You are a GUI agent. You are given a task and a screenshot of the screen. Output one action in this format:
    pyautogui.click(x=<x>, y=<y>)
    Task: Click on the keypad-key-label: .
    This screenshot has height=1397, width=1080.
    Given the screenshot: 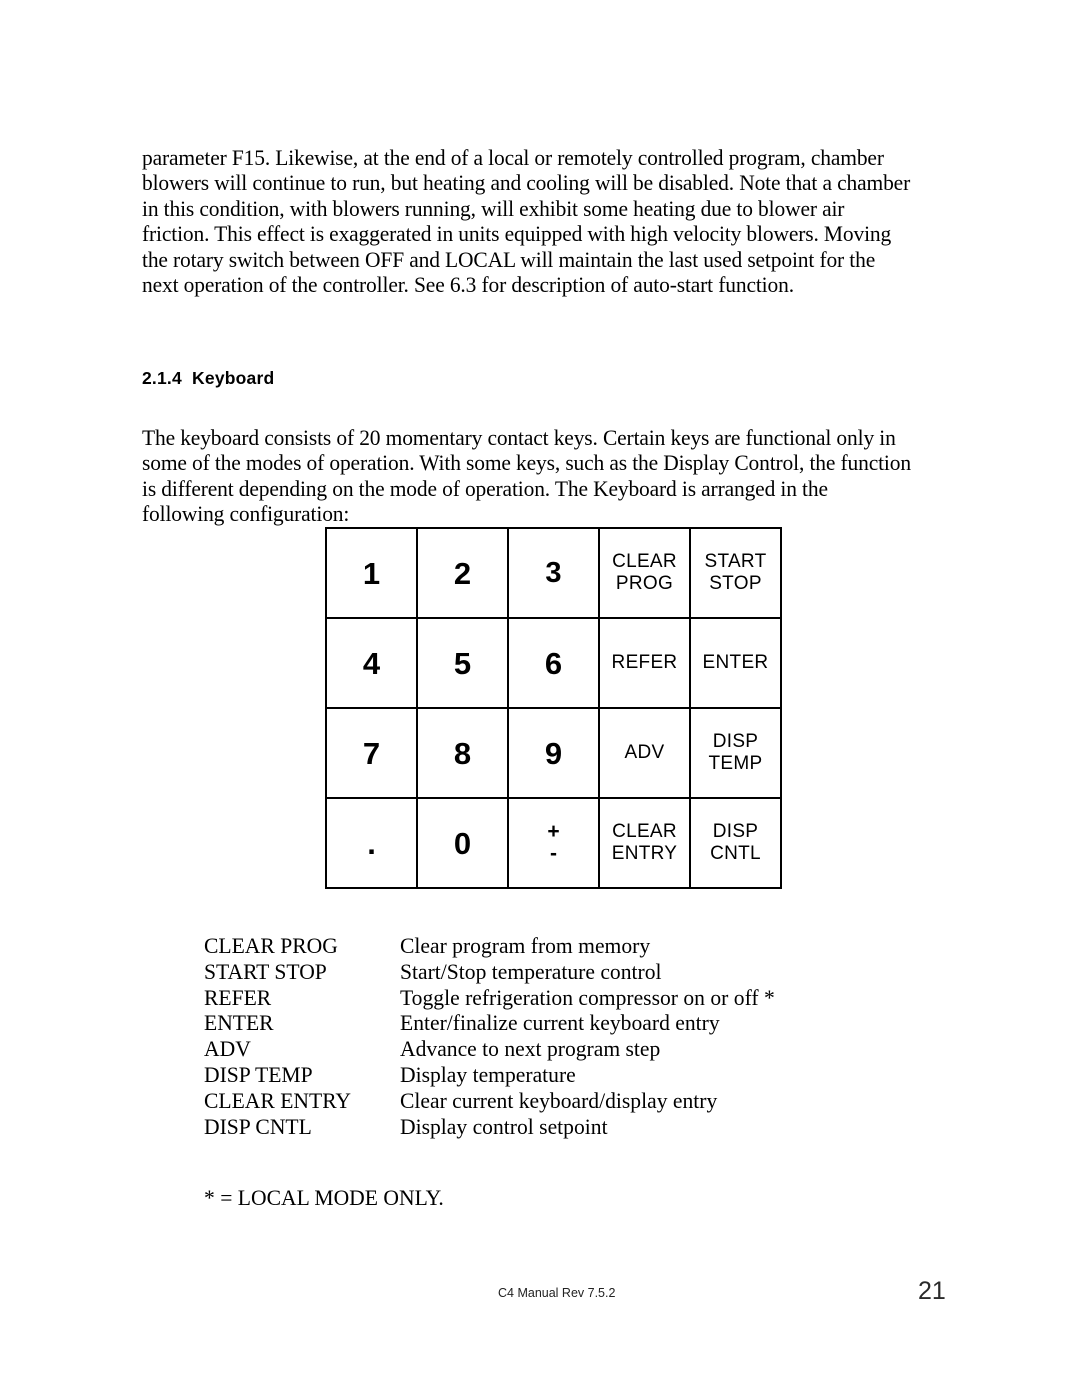 What is the action you would take?
    pyautogui.click(x=371, y=843)
    